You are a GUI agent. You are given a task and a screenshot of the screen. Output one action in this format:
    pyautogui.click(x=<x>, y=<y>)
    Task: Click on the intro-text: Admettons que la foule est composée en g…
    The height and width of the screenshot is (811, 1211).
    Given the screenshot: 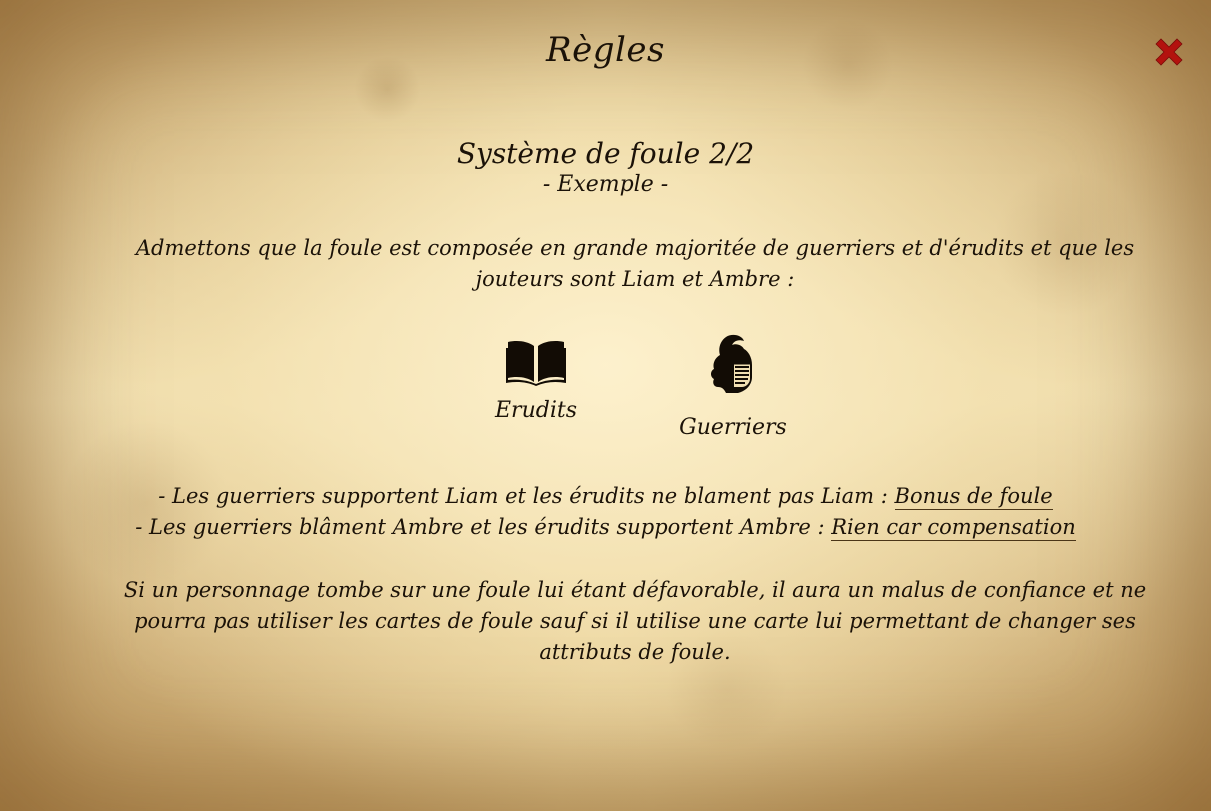 What is the action you would take?
    pyautogui.click(x=635, y=263)
    